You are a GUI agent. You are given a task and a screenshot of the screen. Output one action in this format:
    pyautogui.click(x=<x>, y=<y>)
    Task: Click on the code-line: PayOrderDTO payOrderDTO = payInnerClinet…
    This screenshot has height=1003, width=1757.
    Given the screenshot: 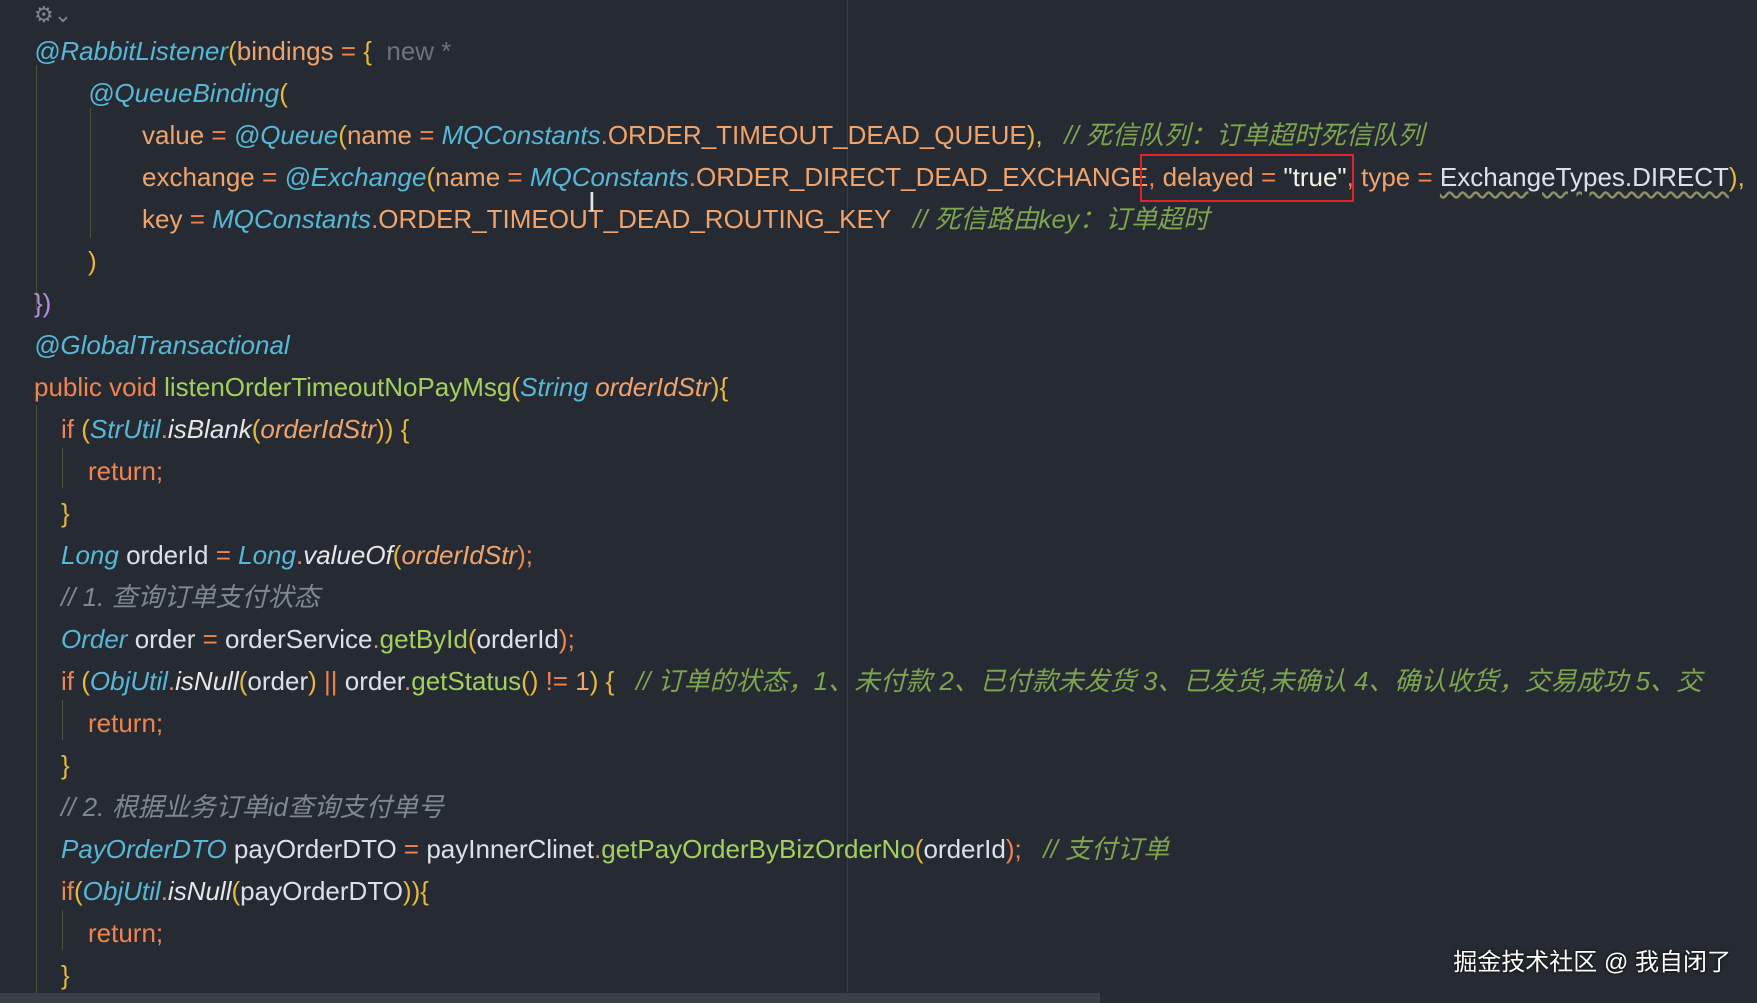 What is the action you would take?
    pyautogui.click(x=615, y=849)
    